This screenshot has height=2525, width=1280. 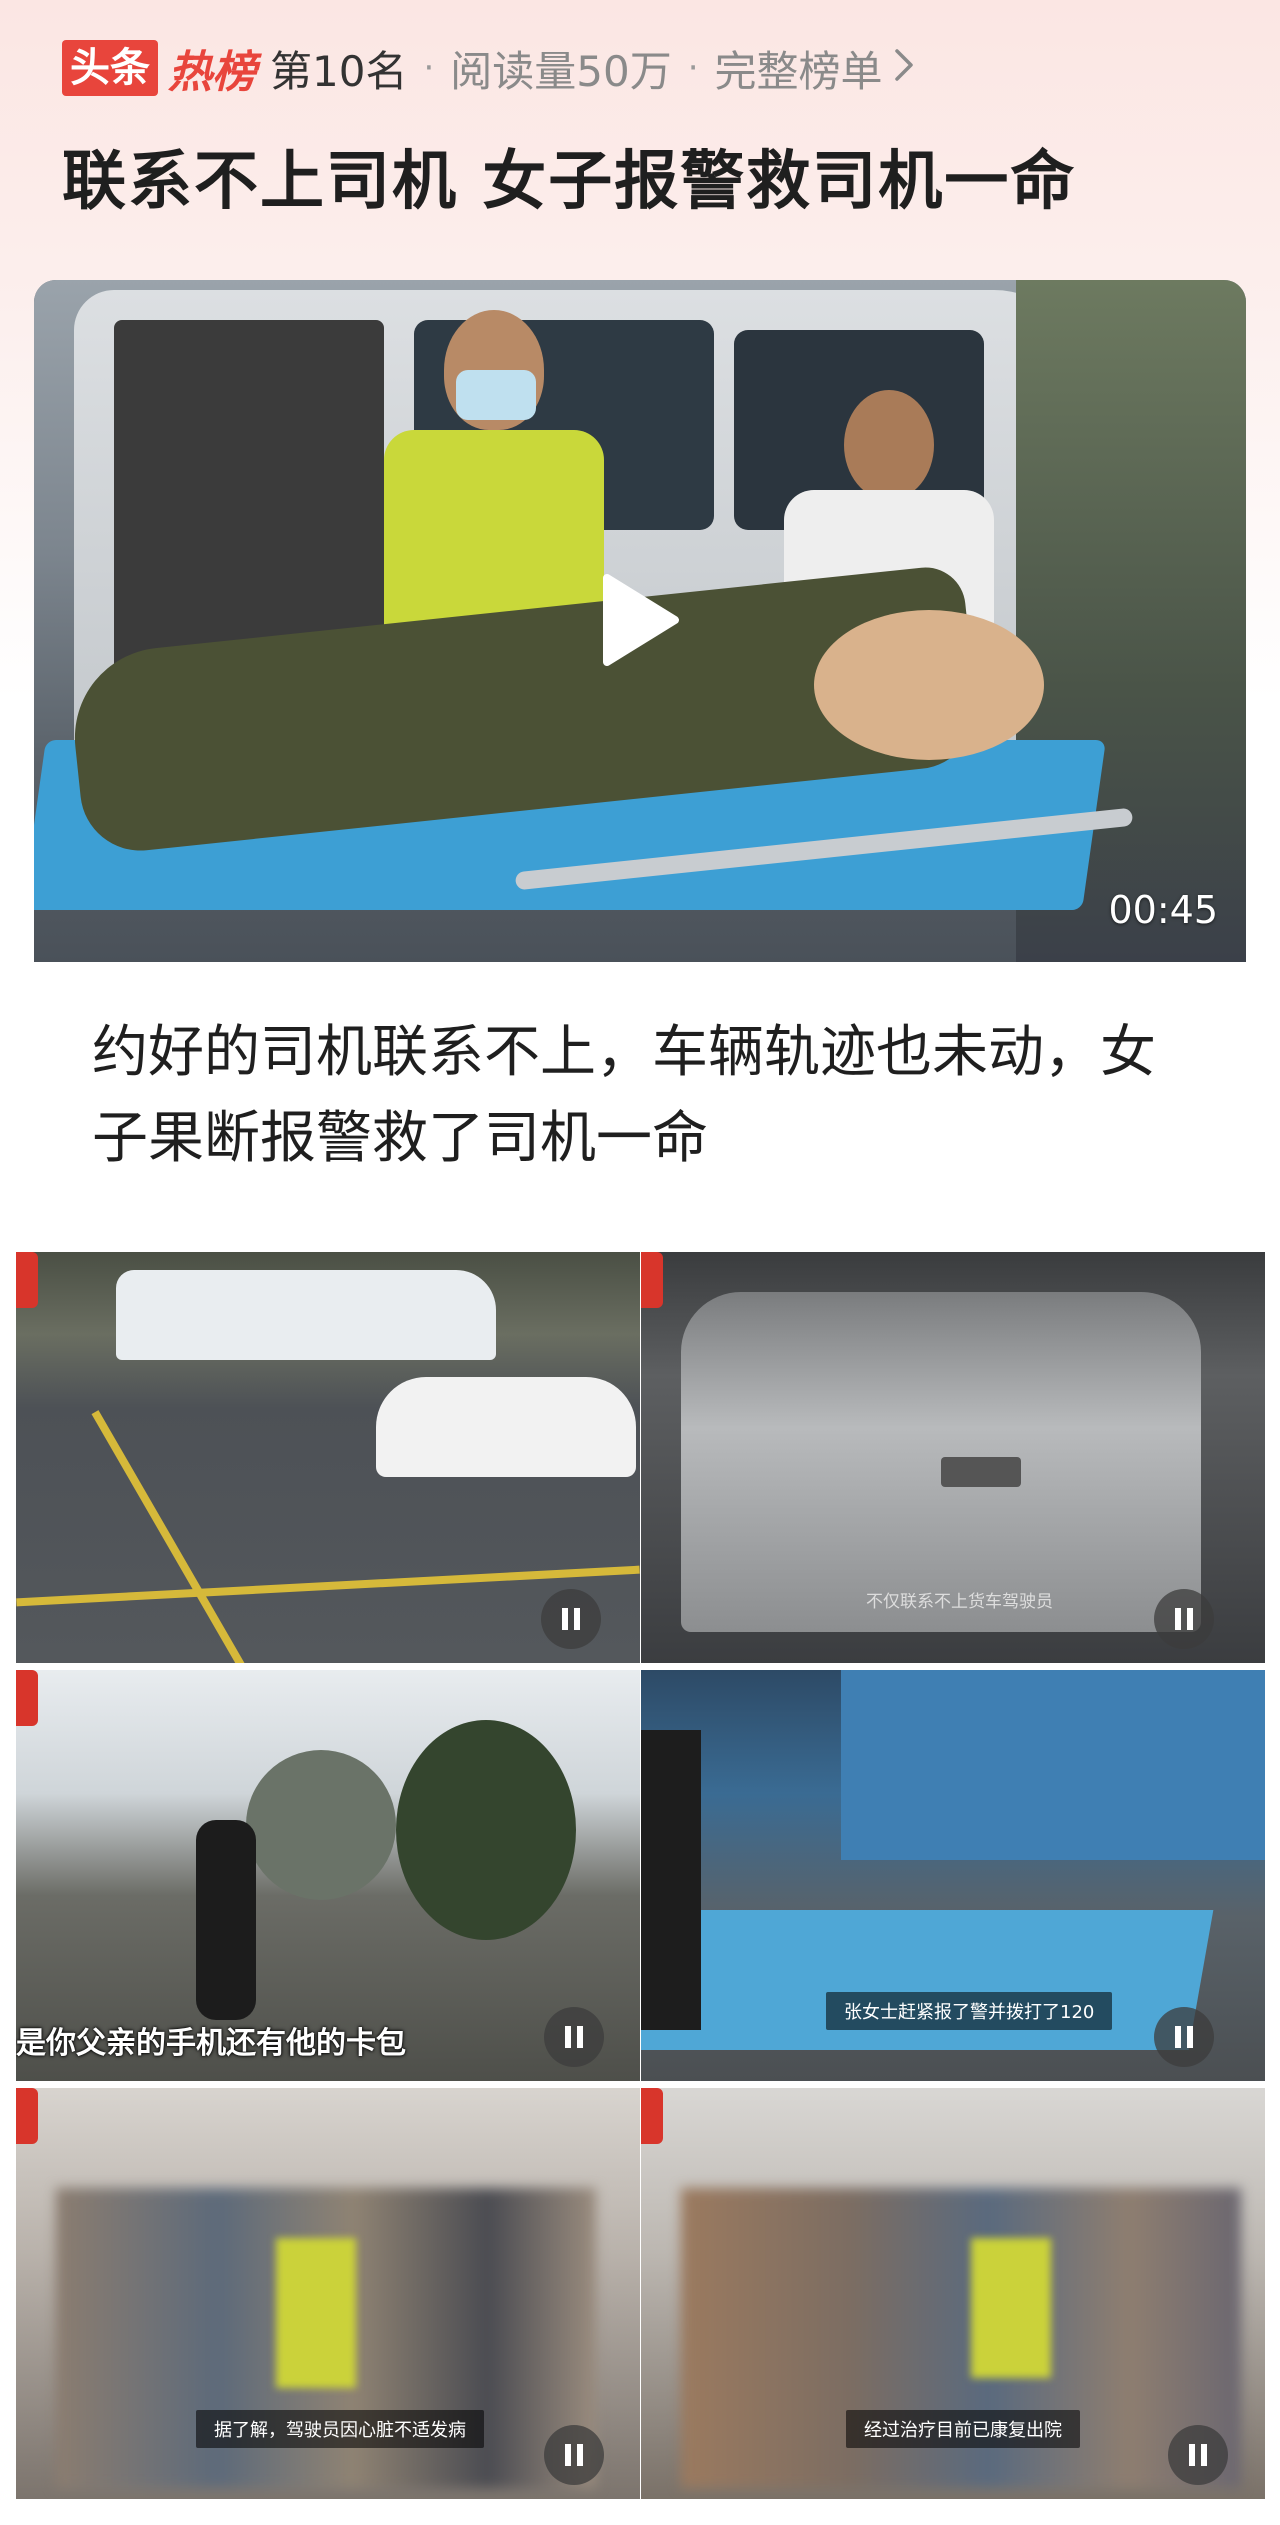 I want to click on video-tile: 是你父亲的手机还有他的卡包, so click(x=328, y=1875).